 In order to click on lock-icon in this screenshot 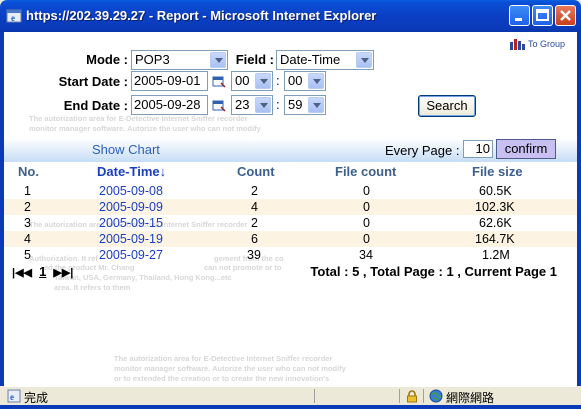, I will do `click(412, 396)`.